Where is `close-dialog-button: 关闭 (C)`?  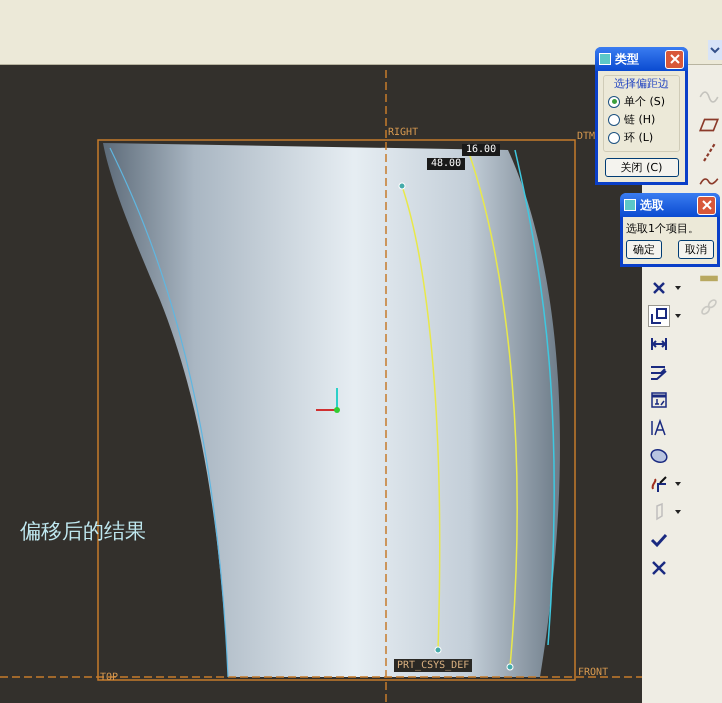
close-dialog-button: 关闭 (C) is located at coordinates (641, 167).